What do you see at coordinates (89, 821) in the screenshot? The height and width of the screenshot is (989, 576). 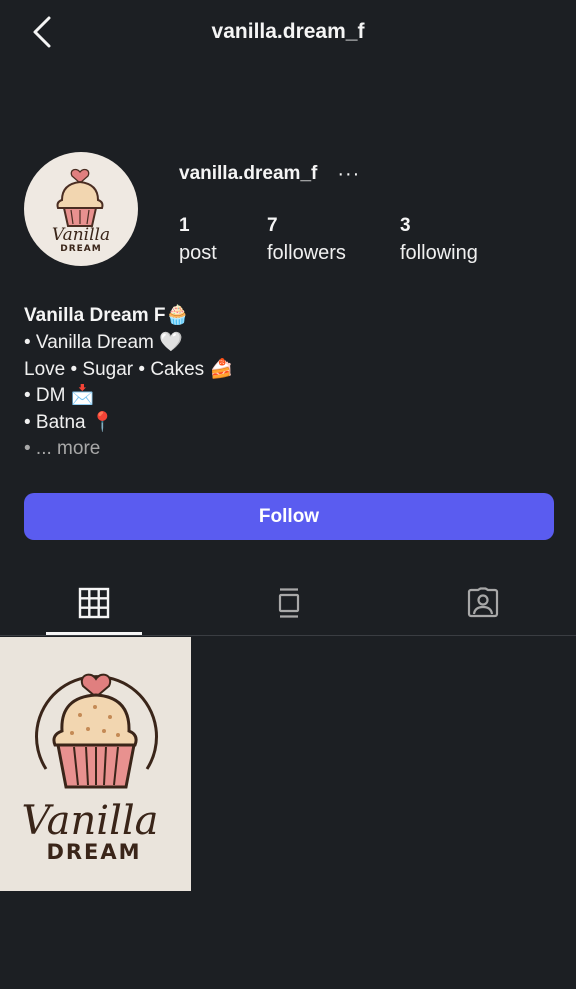 I see `post-logo-script: Vanilla` at bounding box center [89, 821].